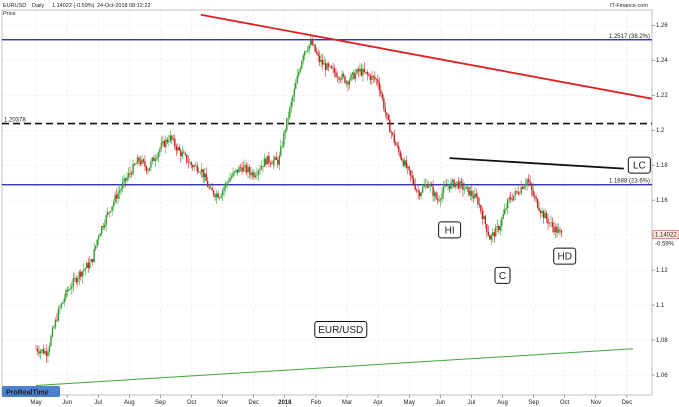 Image resolution: width=679 pixels, height=407 pixels. Describe the element at coordinates (38, 6) in the screenshot. I see `header-timeframe: Daily` at that location.